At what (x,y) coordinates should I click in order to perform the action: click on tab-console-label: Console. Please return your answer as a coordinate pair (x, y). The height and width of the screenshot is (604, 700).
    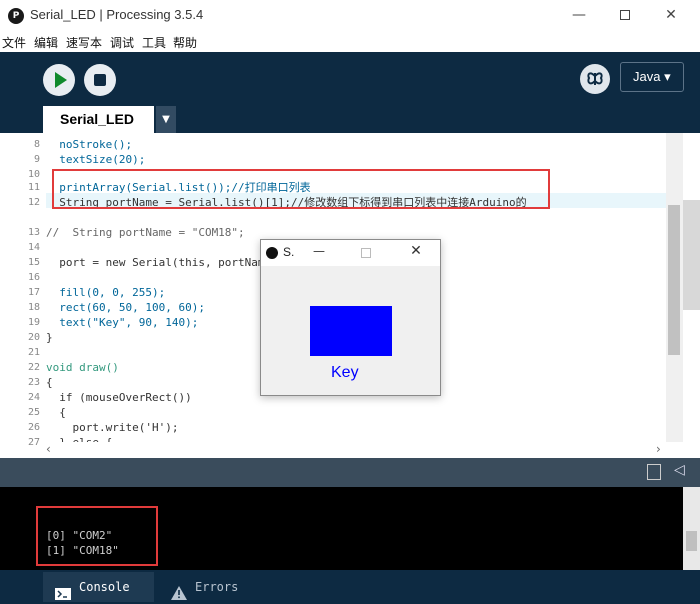
    Looking at the image, I should click on (104, 587).